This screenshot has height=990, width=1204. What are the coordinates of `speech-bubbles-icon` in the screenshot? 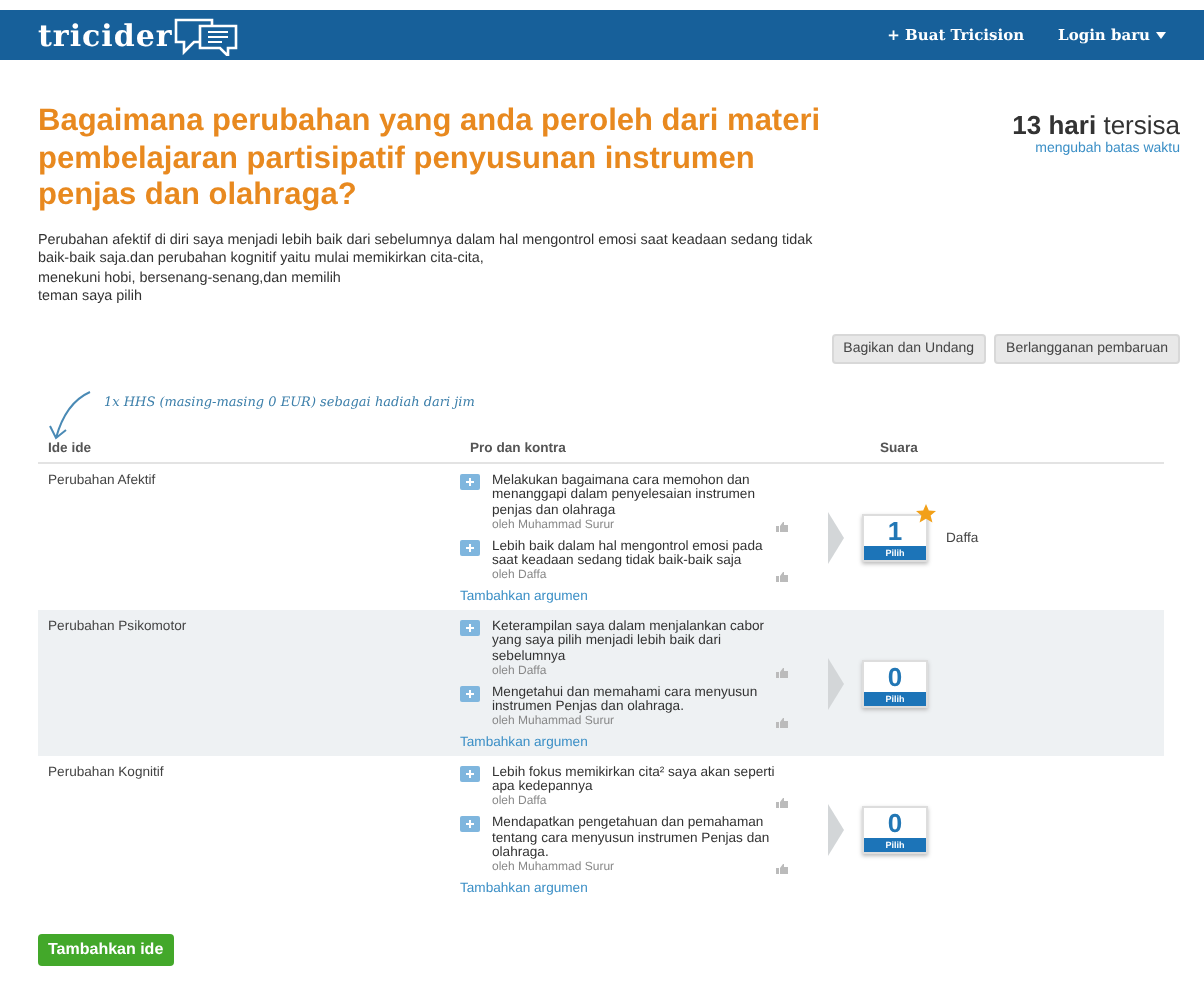 It's located at (206, 35).